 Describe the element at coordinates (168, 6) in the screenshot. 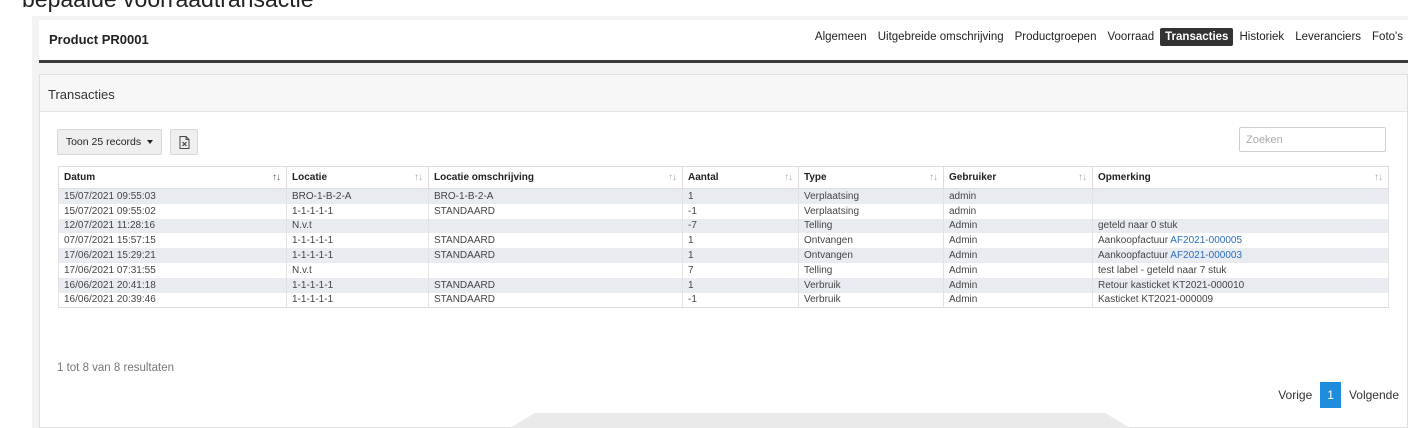

I see `page-heading: bepaalde voorraadtransactie` at that location.